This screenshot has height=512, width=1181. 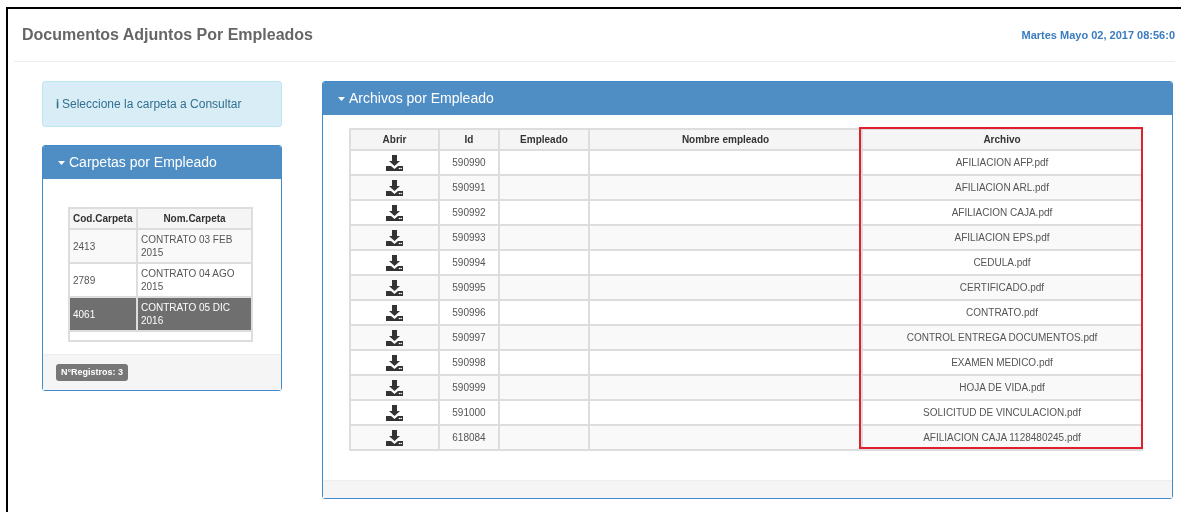 I want to click on folder-row: 4061 CONTRATO 05 DIC 2016, so click(x=160, y=314).